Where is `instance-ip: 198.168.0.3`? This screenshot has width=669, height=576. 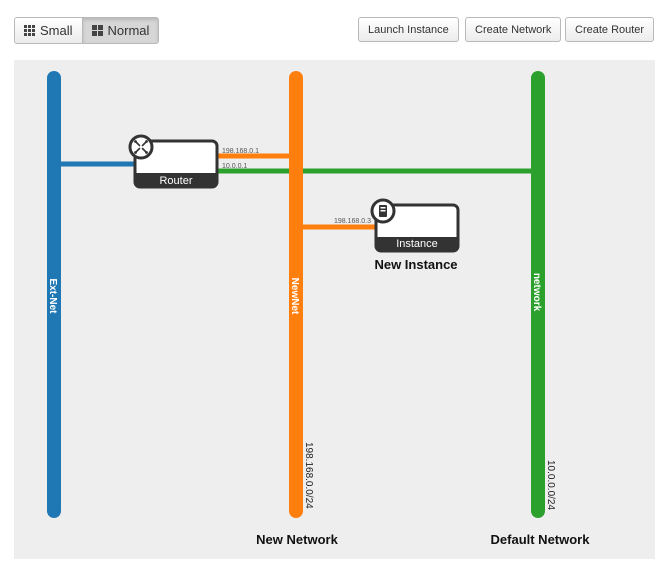 instance-ip: 198.168.0.3 is located at coordinates (352, 221).